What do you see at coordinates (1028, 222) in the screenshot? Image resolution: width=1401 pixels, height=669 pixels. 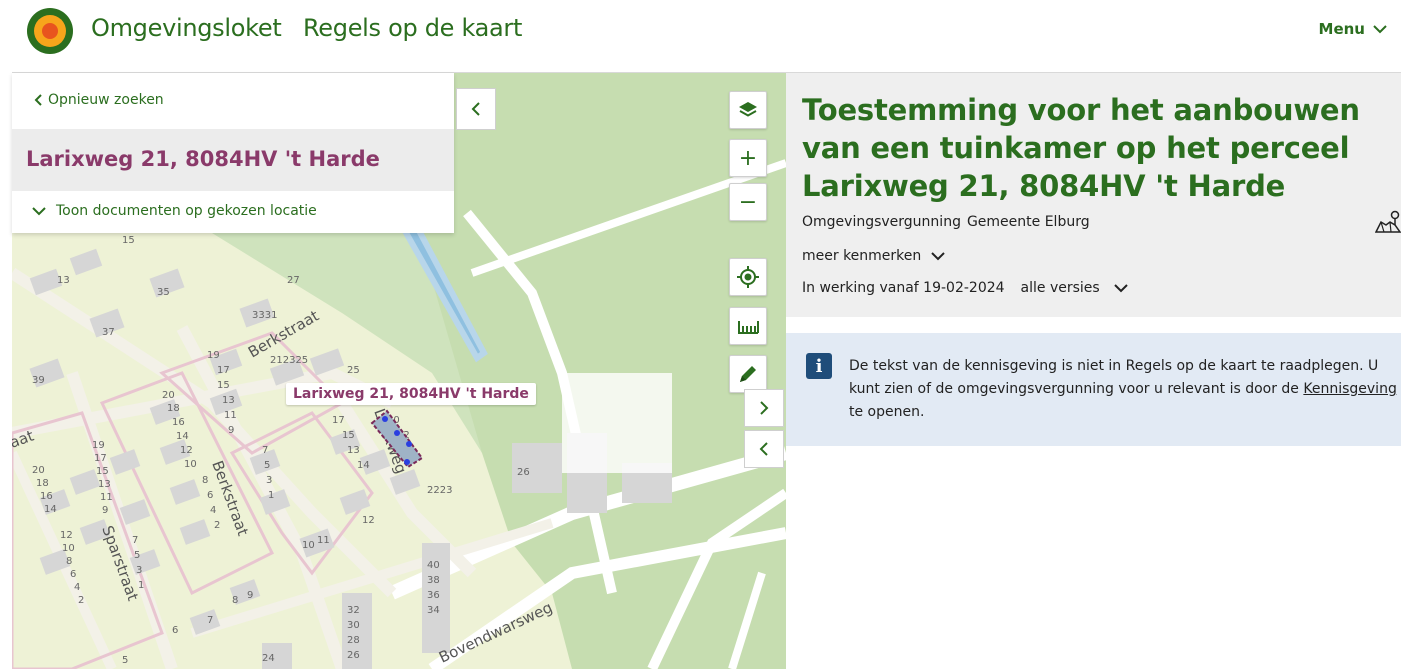 I see `document-authority: Gemeente Elburg` at bounding box center [1028, 222].